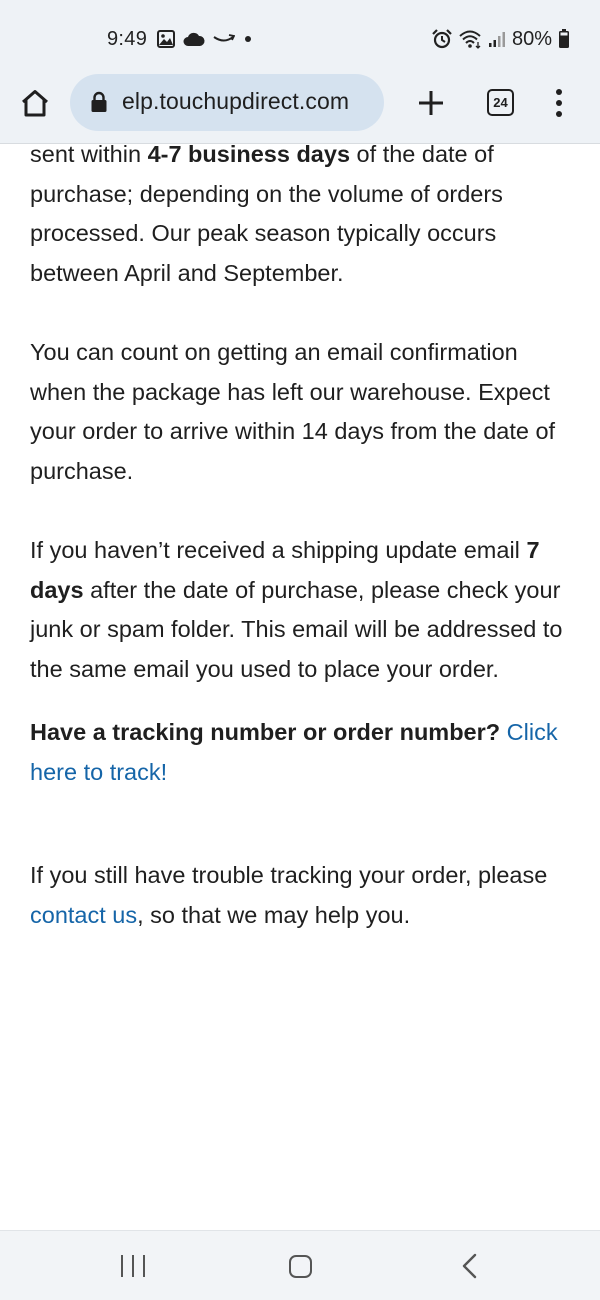 This screenshot has height=1300, width=600. What do you see at coordinates (470, 39) in the screenshot?
I see `wifi-icon` at bounding box center [470, 39].